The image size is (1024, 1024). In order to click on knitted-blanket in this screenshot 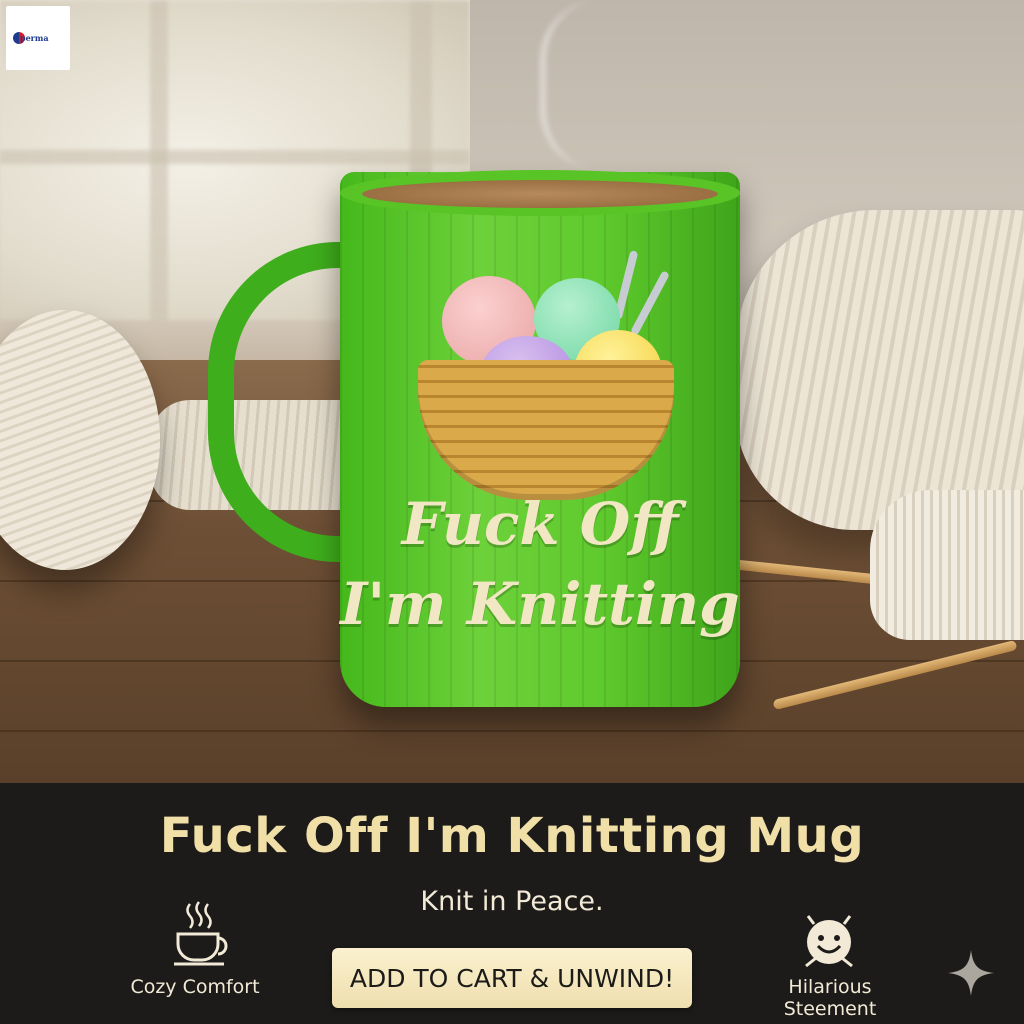, I will do `click(879, 370)`.